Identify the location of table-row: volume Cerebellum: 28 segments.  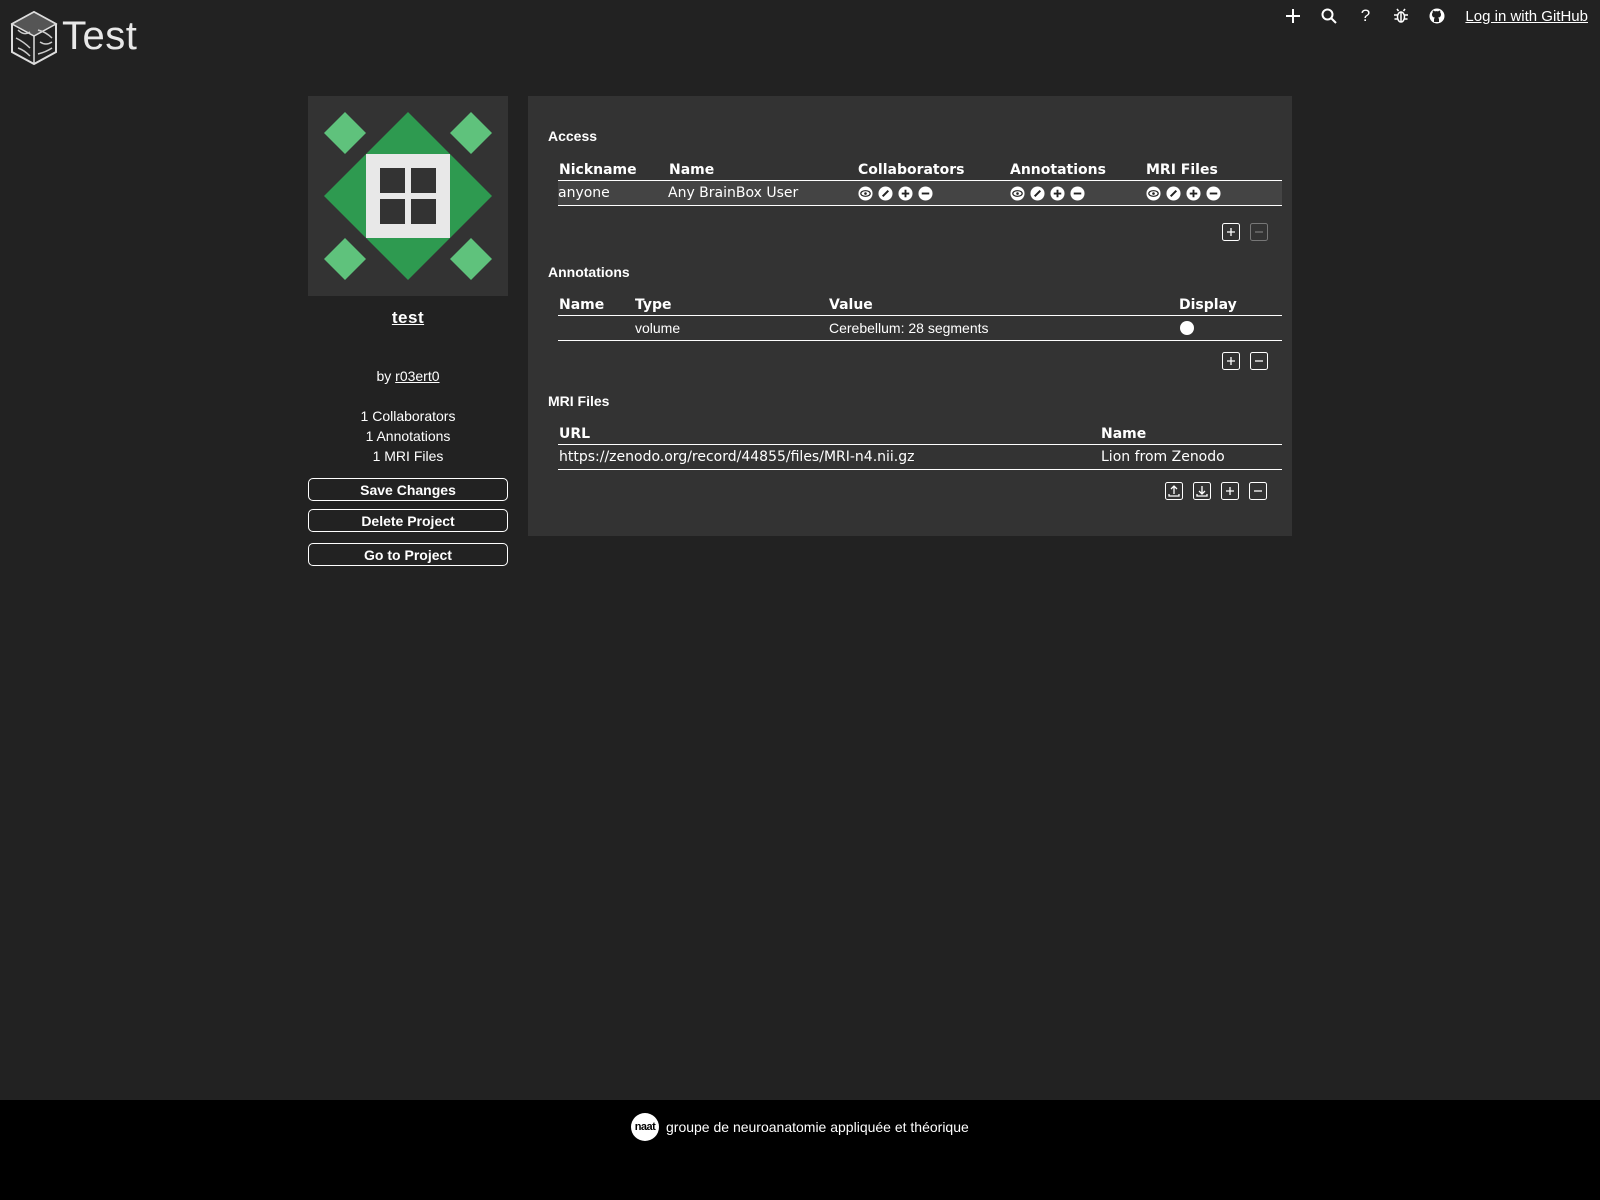
(920, 328).